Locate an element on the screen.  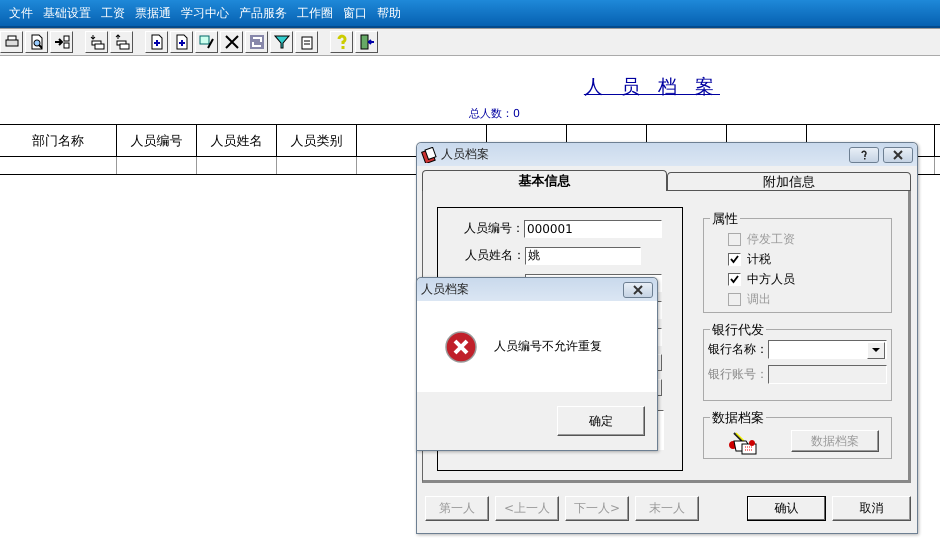
checkbox-label: 调出 is located at coordinates (759, 299).